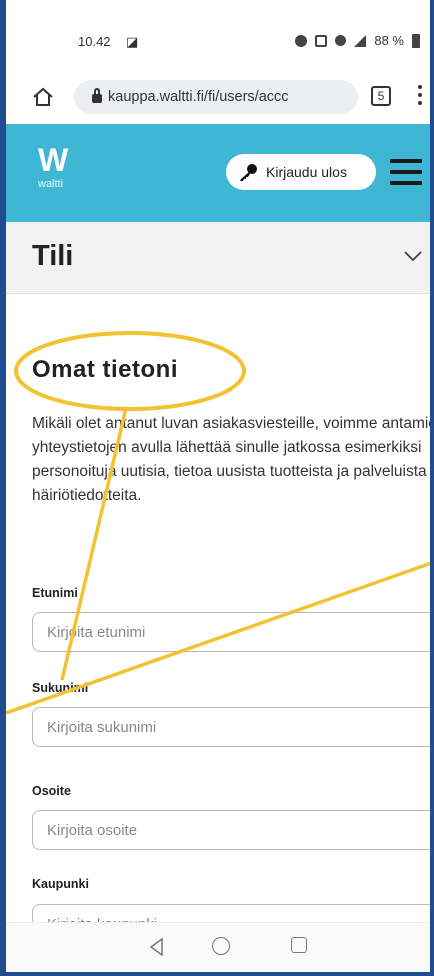 The height and width of the screenshot is (976, 434). Describe the element at coordinates (221, 946) in the screenshot. I see `nav-home-icon` at that location.